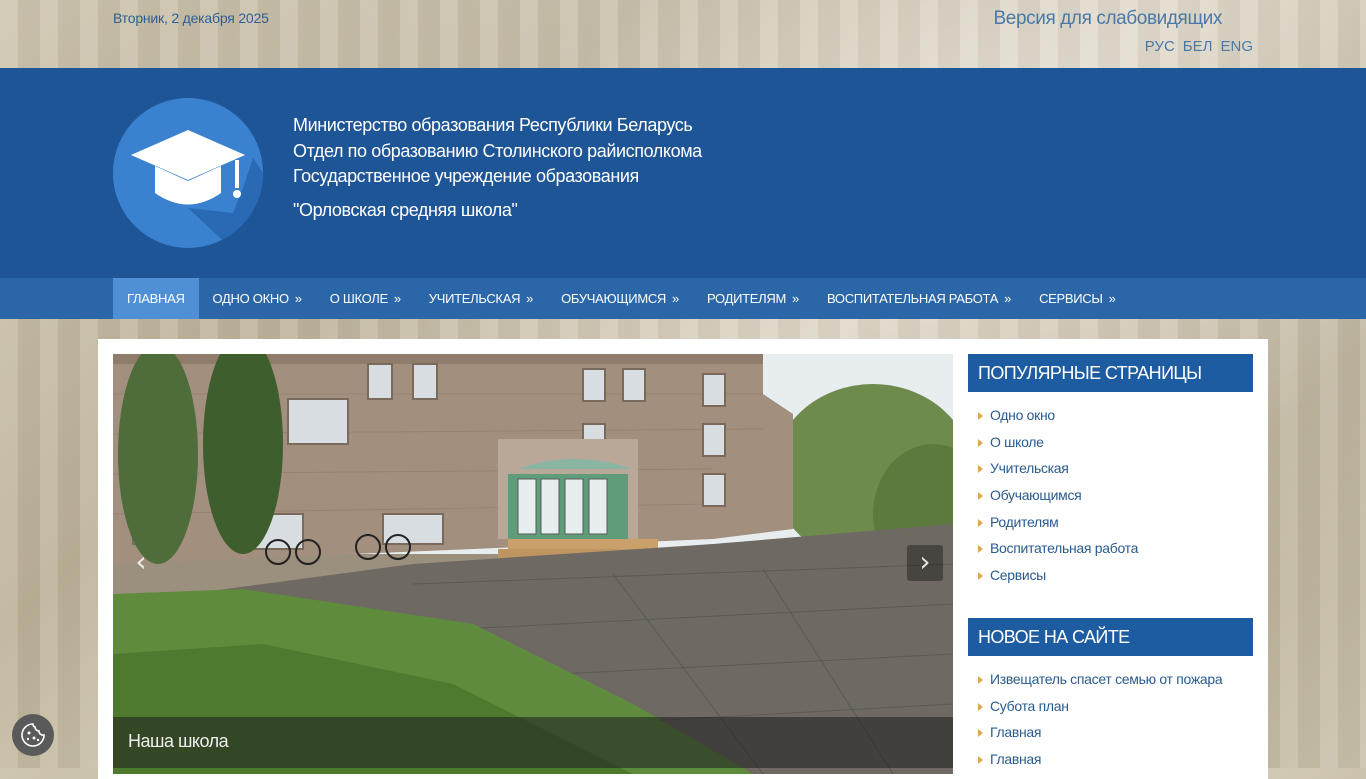  What do you see at coordinates (1058, 442) in the screenshot?
I see `popular-link-about: О школе` at bounding box center [1058, 442].